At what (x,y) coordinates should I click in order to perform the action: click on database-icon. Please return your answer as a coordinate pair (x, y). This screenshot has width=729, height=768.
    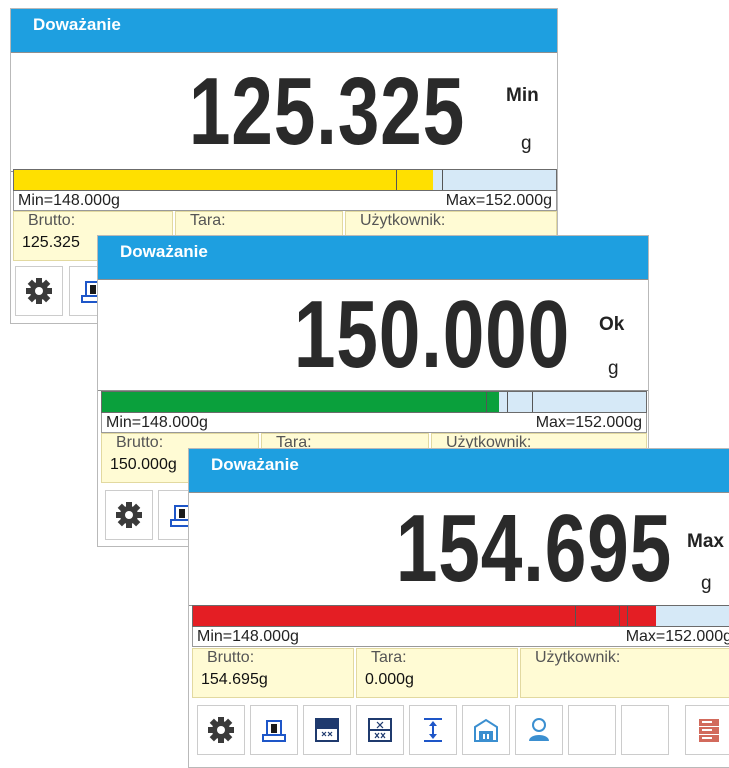
    Looking at the image, I should click on (709, 730).